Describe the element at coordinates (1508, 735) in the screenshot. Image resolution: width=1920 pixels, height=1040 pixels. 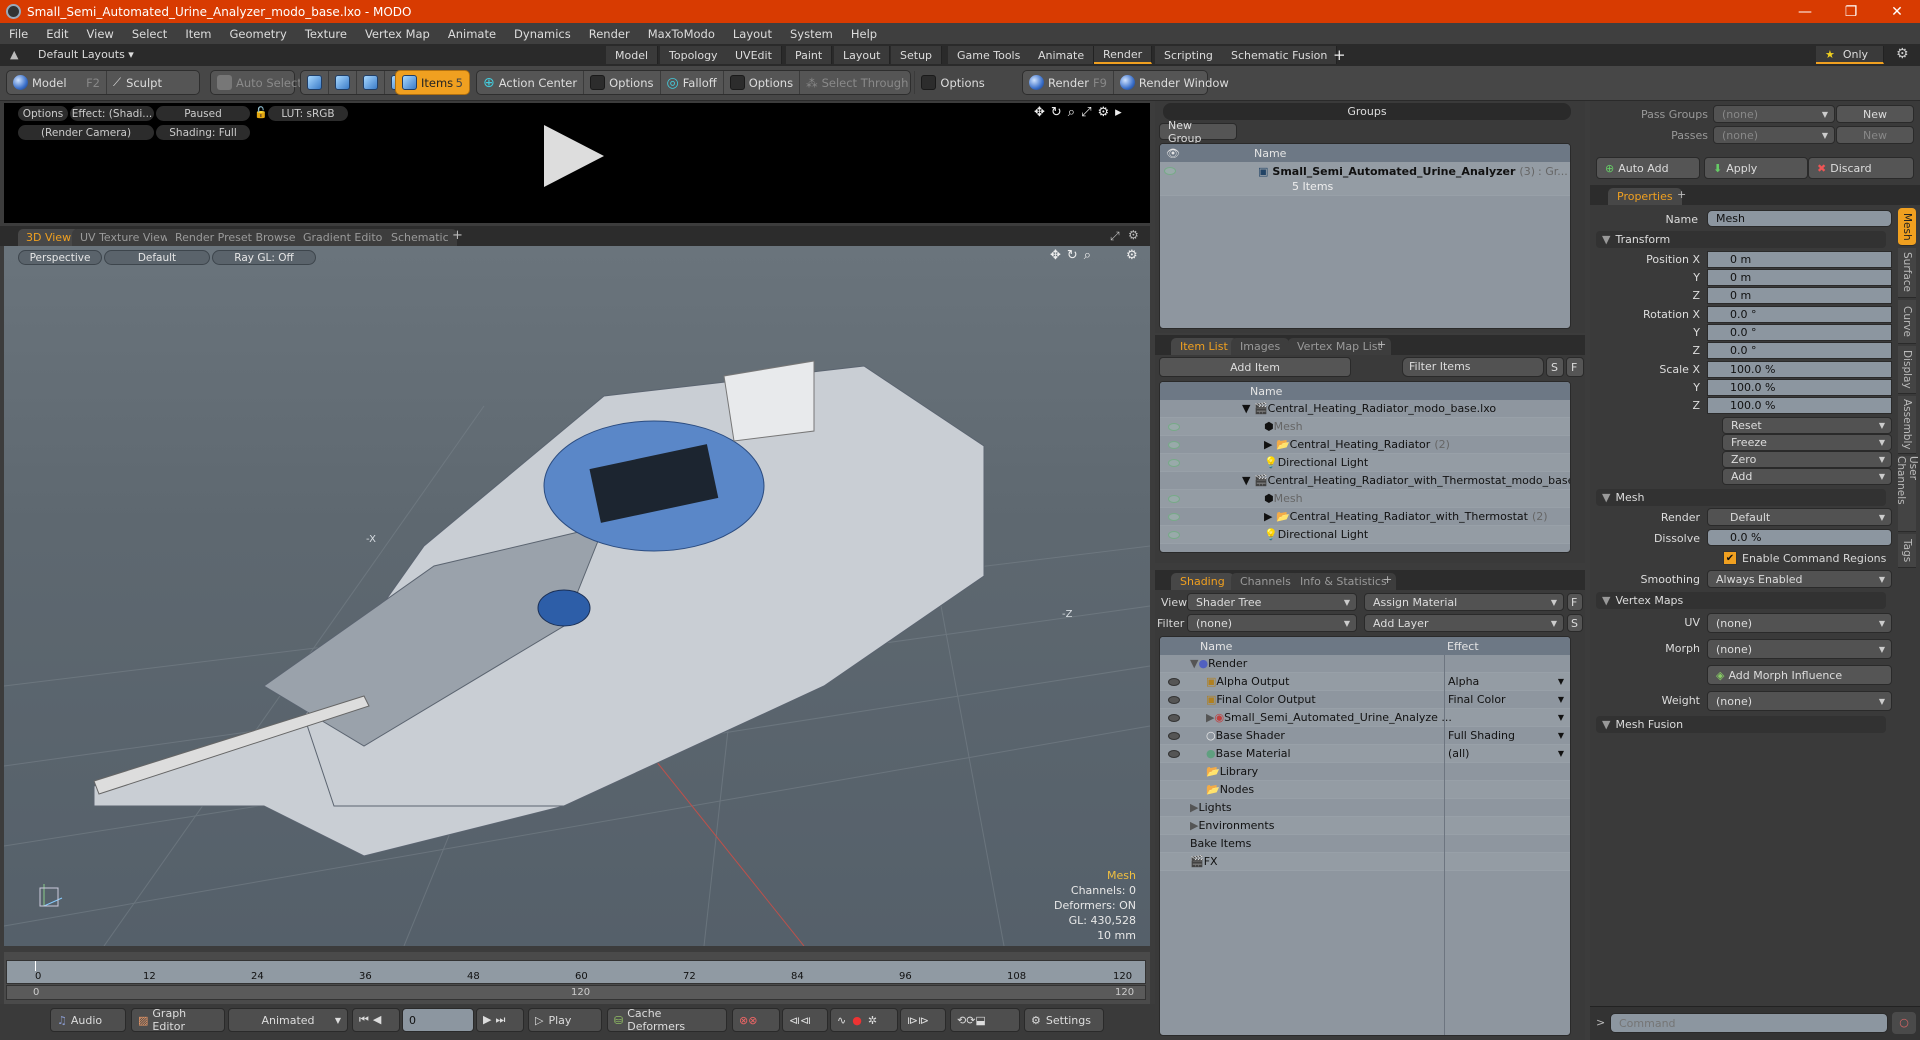
I see `effect-dropdown: Full Shading ▼` at that location.